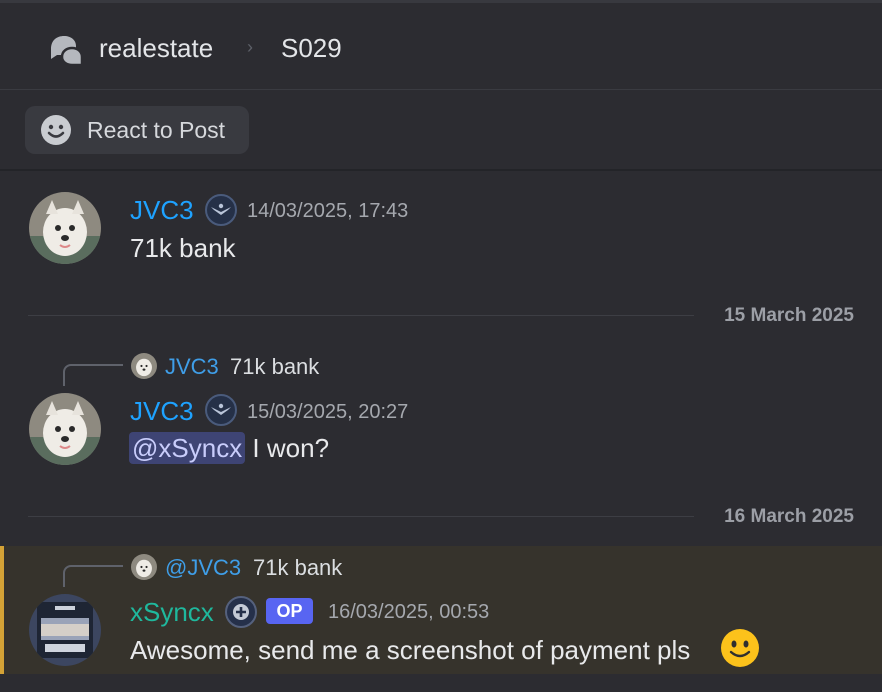 This screenshot has width=882, height=692. Describe the element at coordinates (183, 248) in the screenshot. I see `message-content: 71k bank` at that location.